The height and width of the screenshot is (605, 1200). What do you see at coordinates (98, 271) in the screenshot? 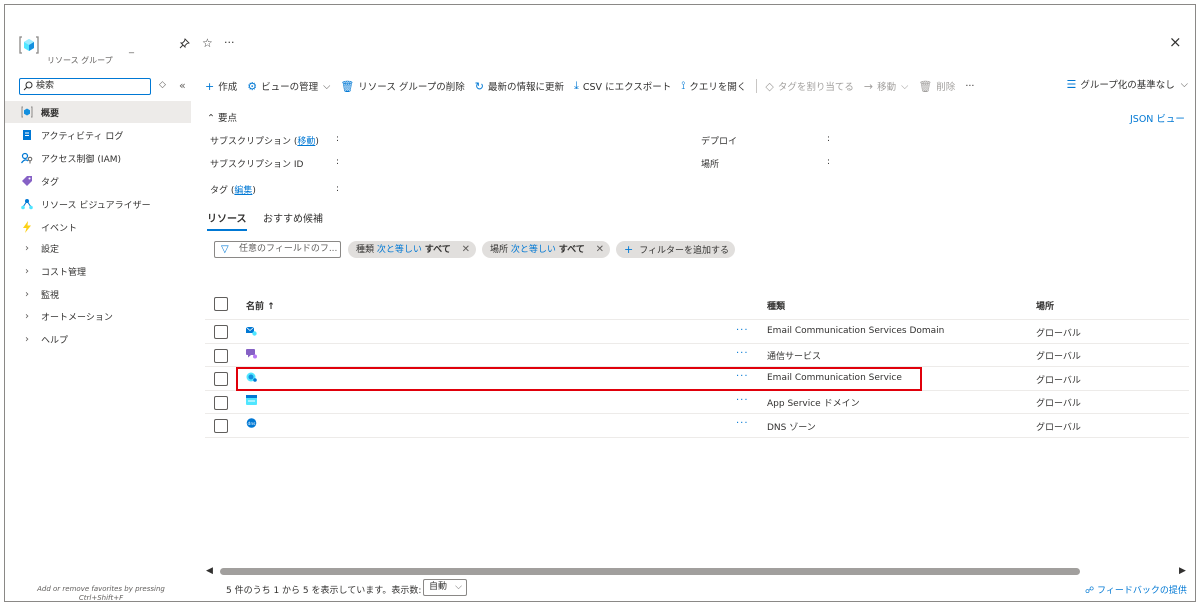
I see `sidebar-item-cost-management: › コスト管理` at bounding box center [98, 271].